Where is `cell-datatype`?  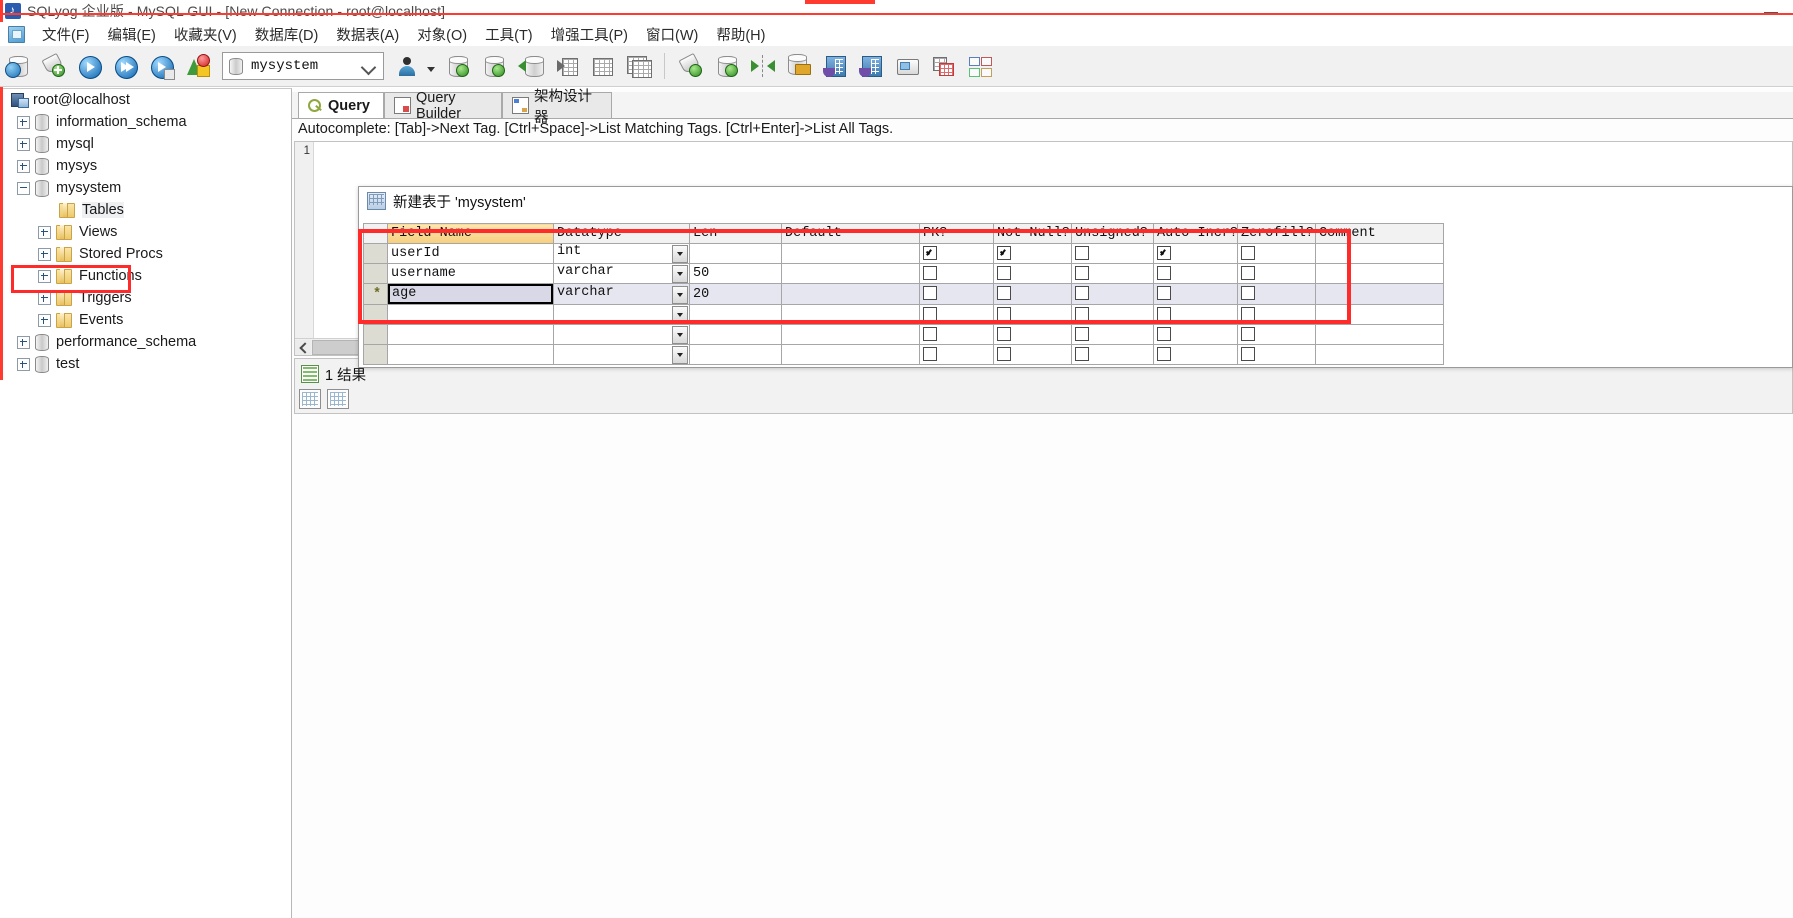
cell-datatype is located at coordinates (621, 354).